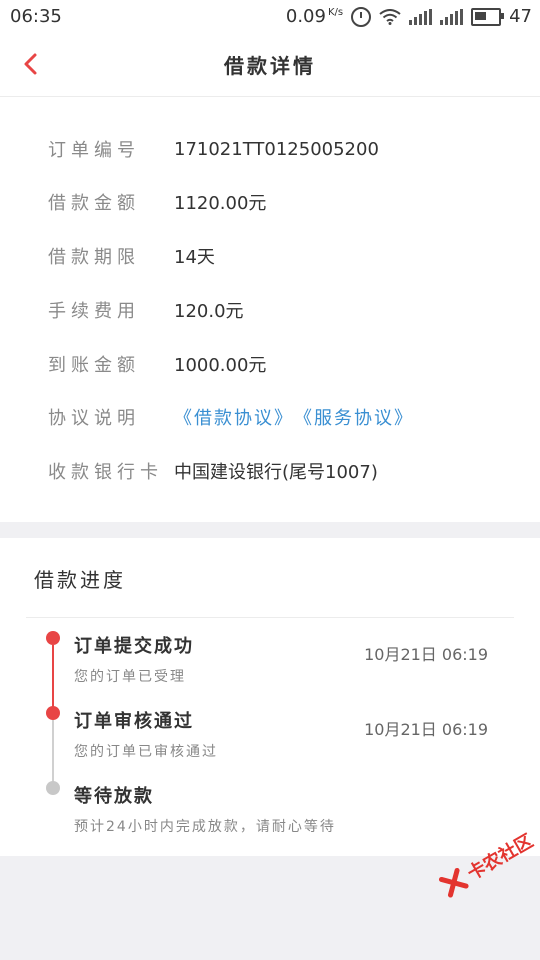 The height and width of the screenshot is (960, 540). I want to click on detail-label: 到账金额, so click(94, 365).